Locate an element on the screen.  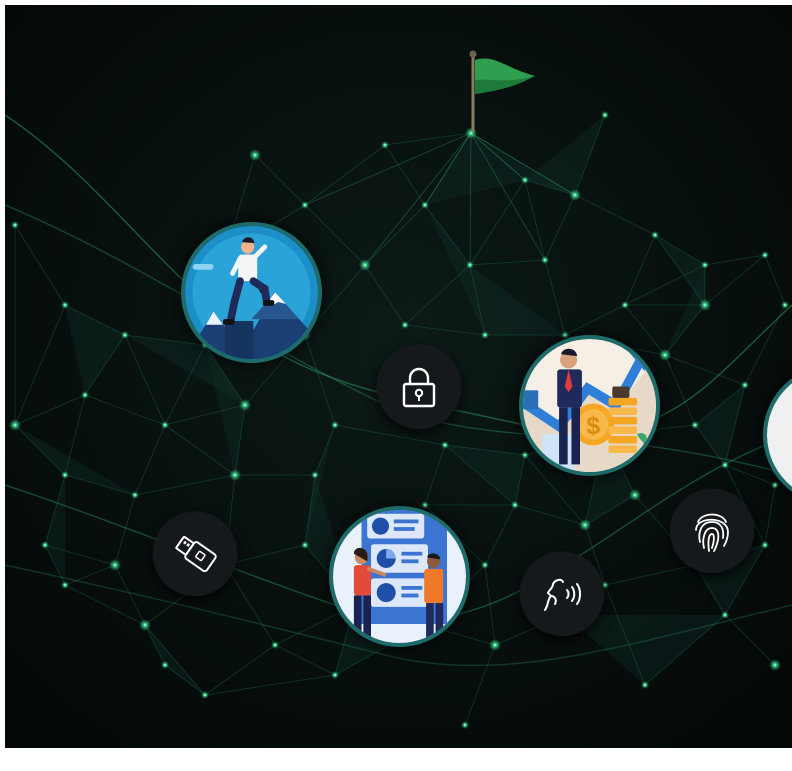
business-growth-illustration: $ is located at coordinates (589, 405).